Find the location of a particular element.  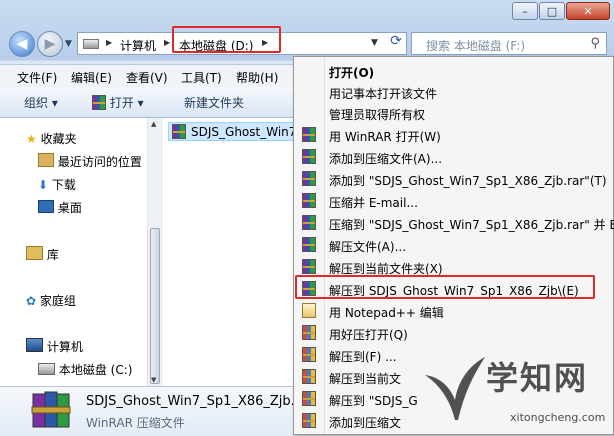

organize-button: 组织 ▾ is located at coordinates (41, 102).